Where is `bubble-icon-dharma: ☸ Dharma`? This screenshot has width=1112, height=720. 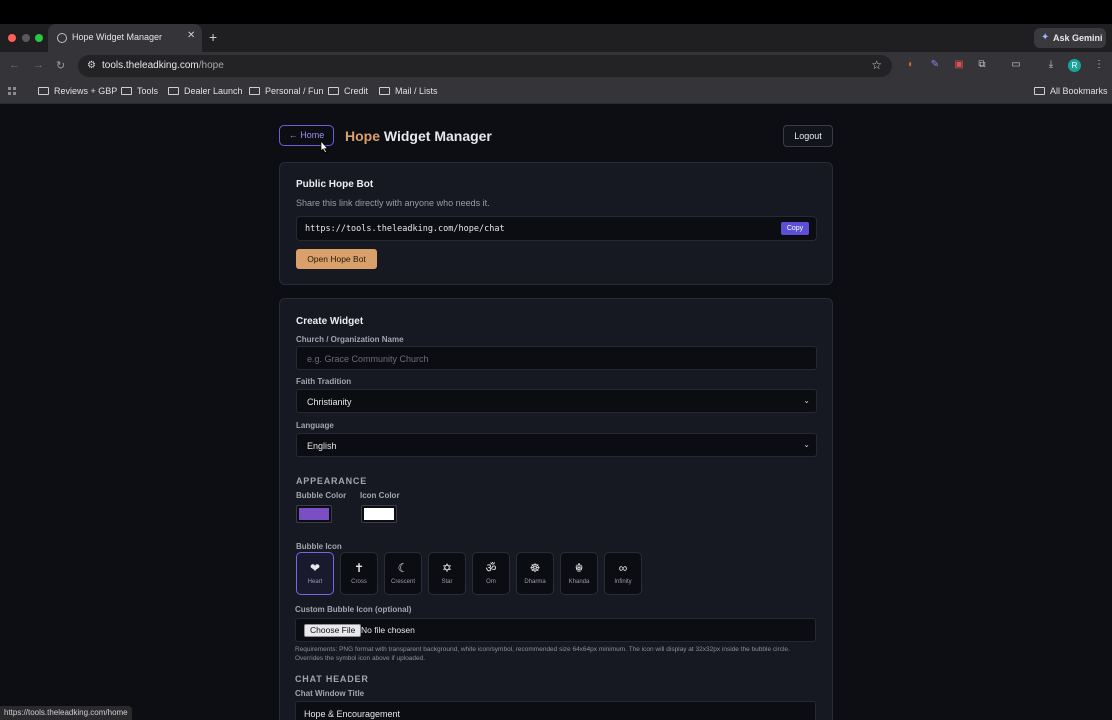
bubble-icon-dharma: ☸ Dharma is located at coordinates (535, 573).